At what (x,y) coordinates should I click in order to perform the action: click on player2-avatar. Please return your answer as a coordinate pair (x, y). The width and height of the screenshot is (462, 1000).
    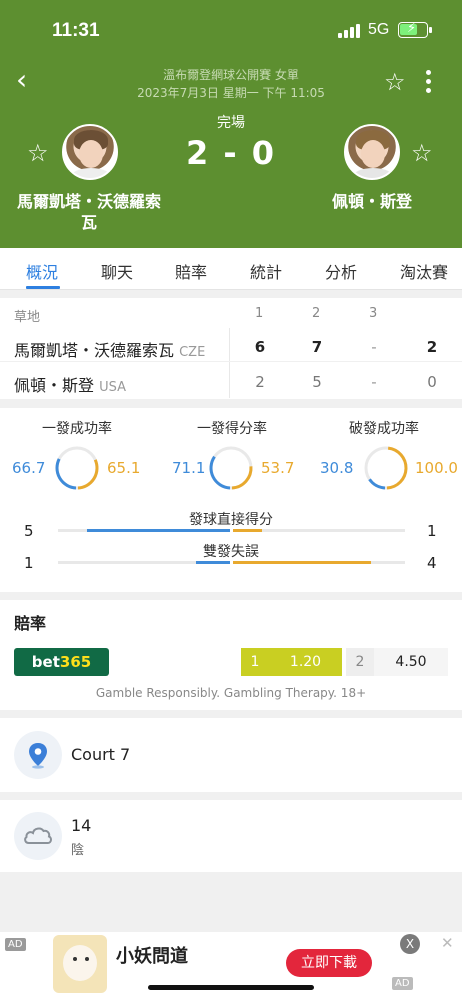
    Looking at the image, I should click on (372, 152).